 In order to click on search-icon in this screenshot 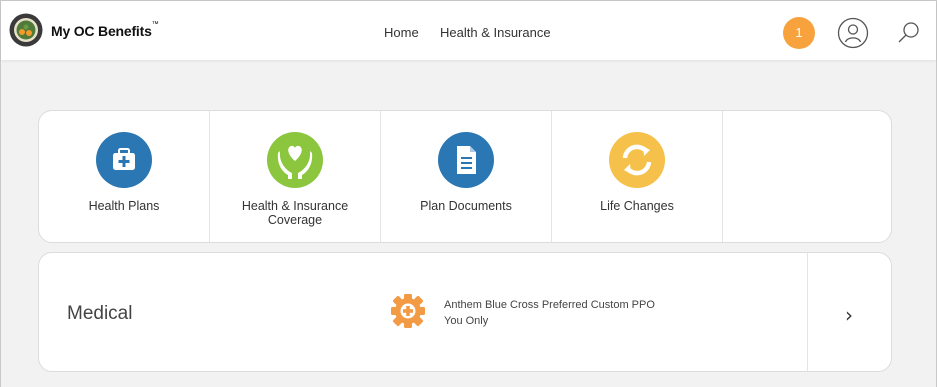, I will do `click(908, 33)`.